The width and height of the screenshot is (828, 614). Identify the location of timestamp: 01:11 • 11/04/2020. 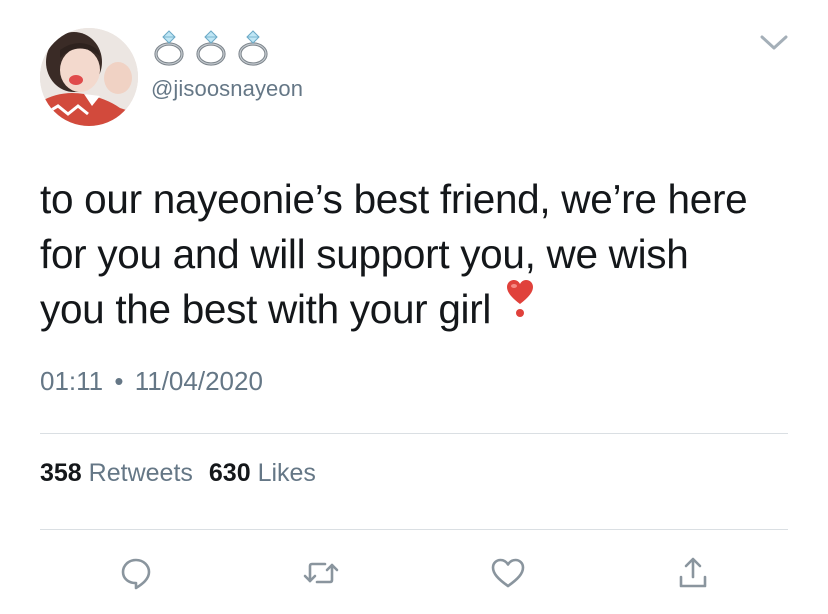
(151, 381).